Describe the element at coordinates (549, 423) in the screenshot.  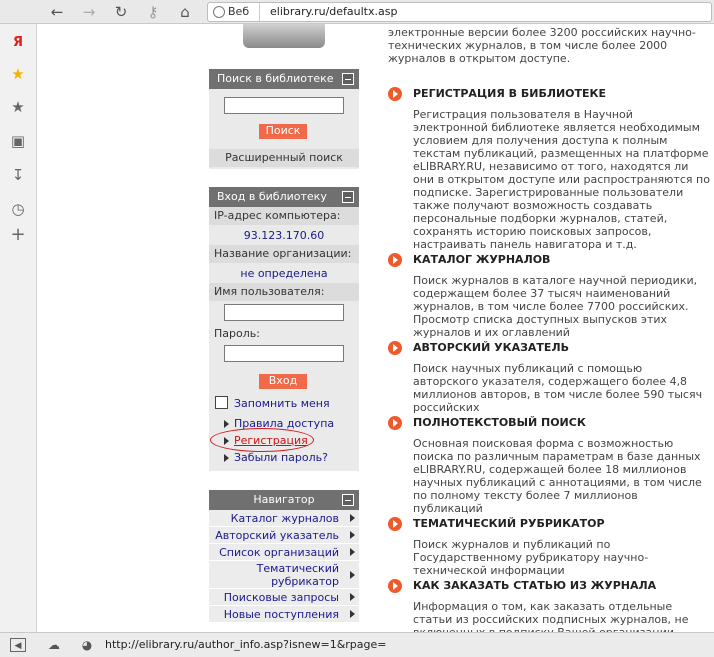
I see `section-title: ПОЛНОТЕКСТОВЫЙ ПОИСК` at that location.